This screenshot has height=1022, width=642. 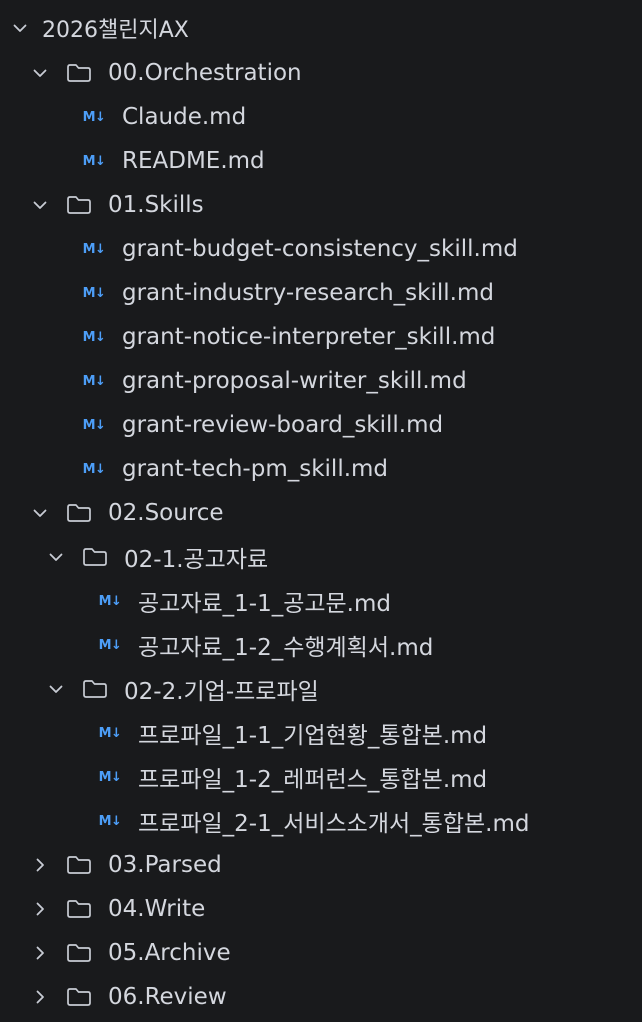 I want to click on file-profile-1-2: M↓ 프로파일_1-2_레퍼런스_통합본.md, so click(x=321, y=777).